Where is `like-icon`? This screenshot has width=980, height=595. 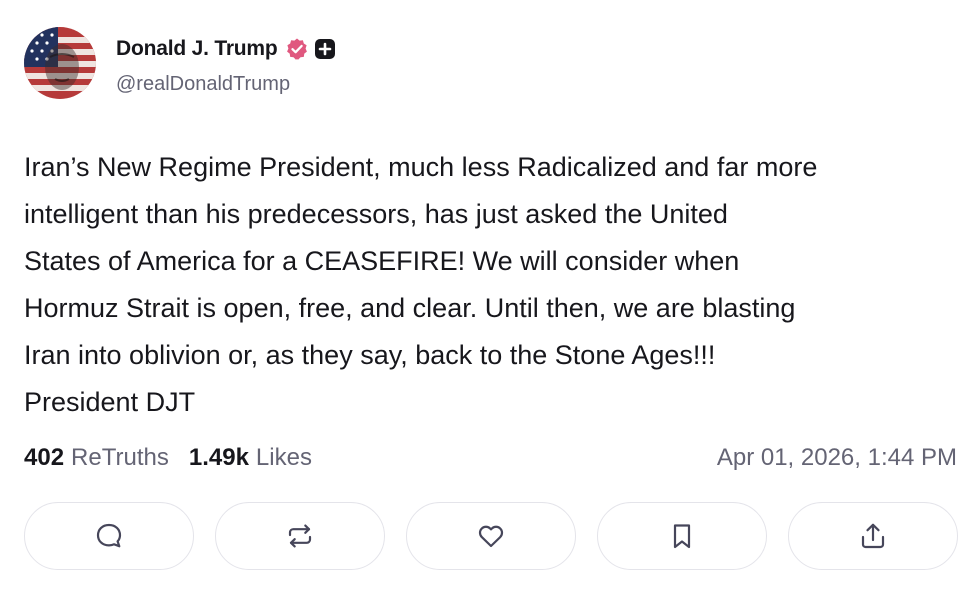
like-icon is located at coordinates (491, 536).